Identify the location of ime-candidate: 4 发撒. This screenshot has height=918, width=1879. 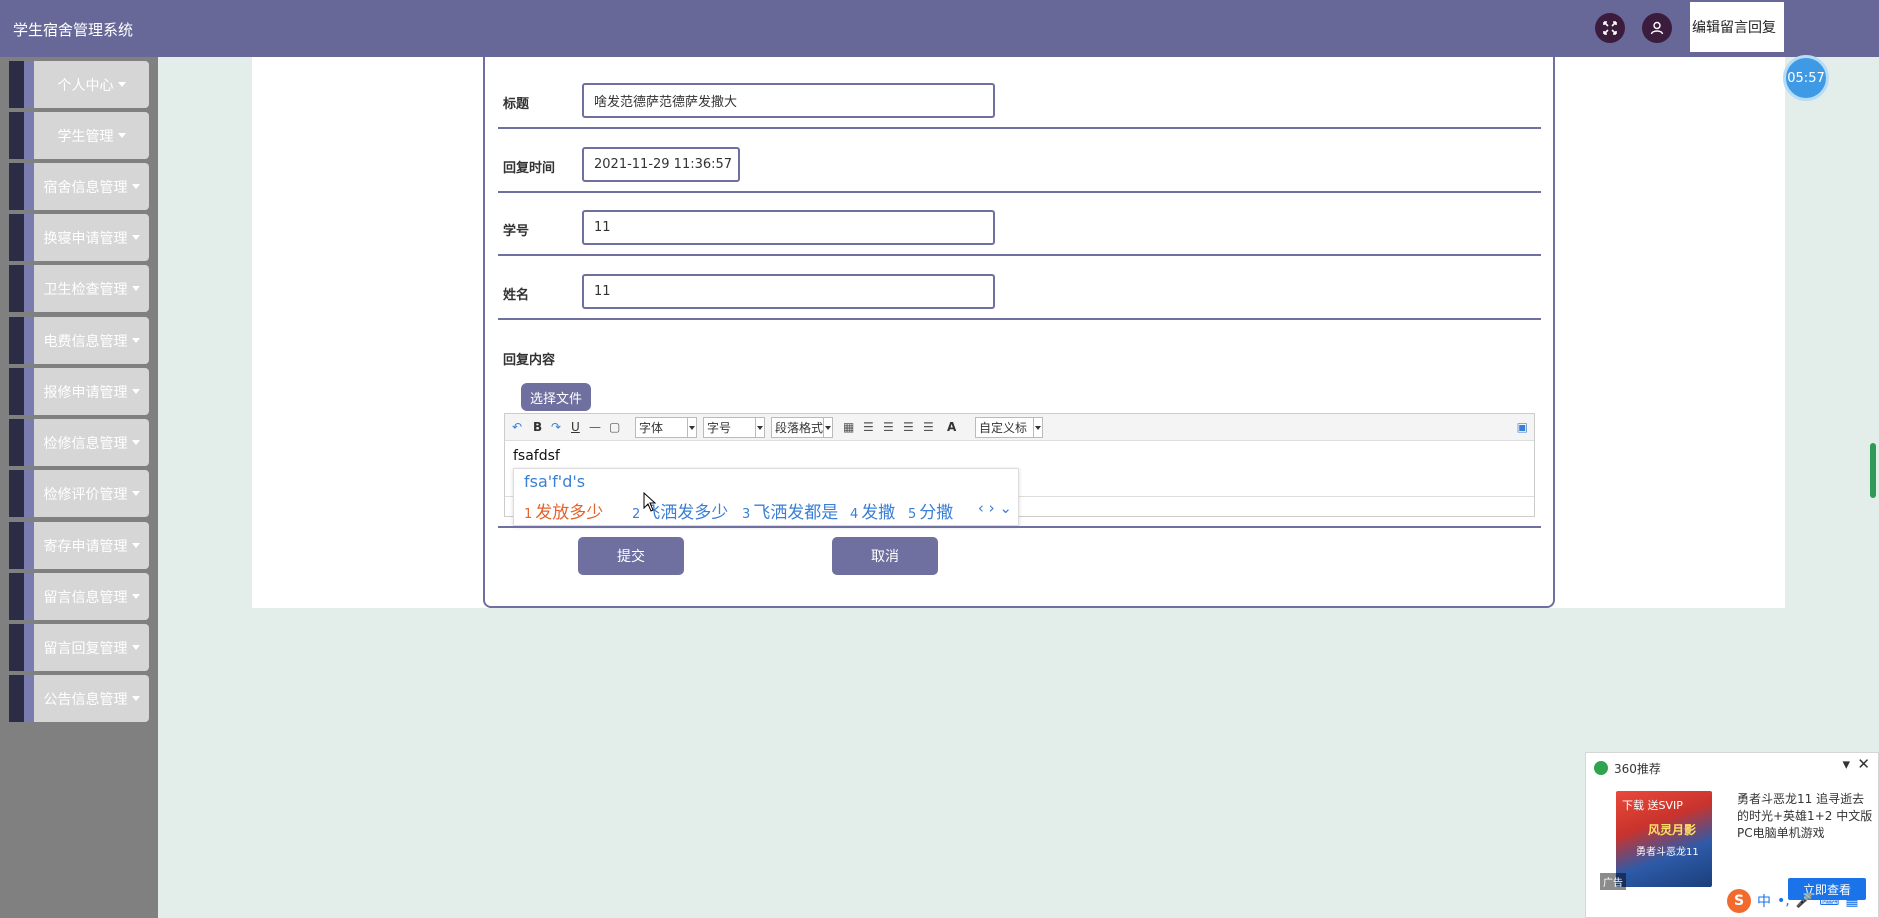
(872, 510).